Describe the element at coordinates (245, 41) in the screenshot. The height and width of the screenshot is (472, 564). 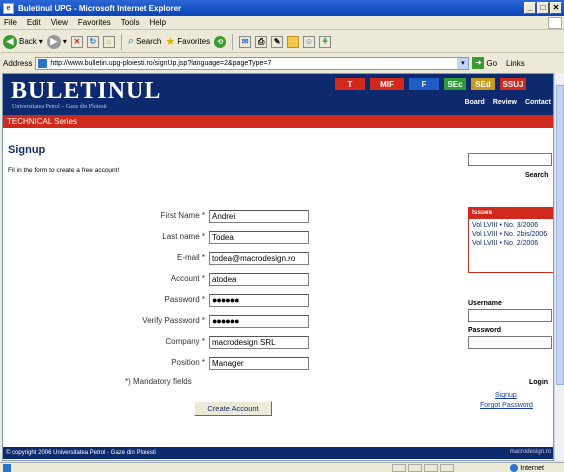
I see `mail-icon: ✉` at that location.